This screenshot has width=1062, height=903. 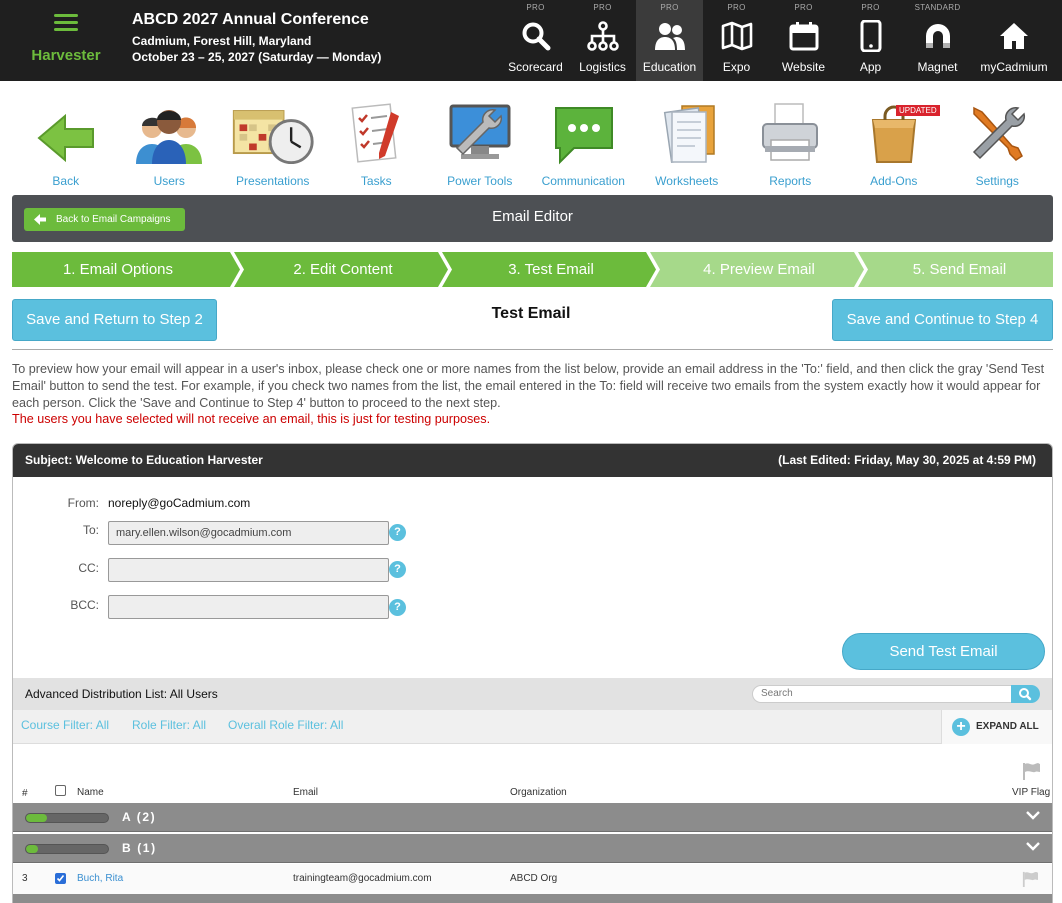 I want to click on mobile-icon, so click(x=870, y=36).